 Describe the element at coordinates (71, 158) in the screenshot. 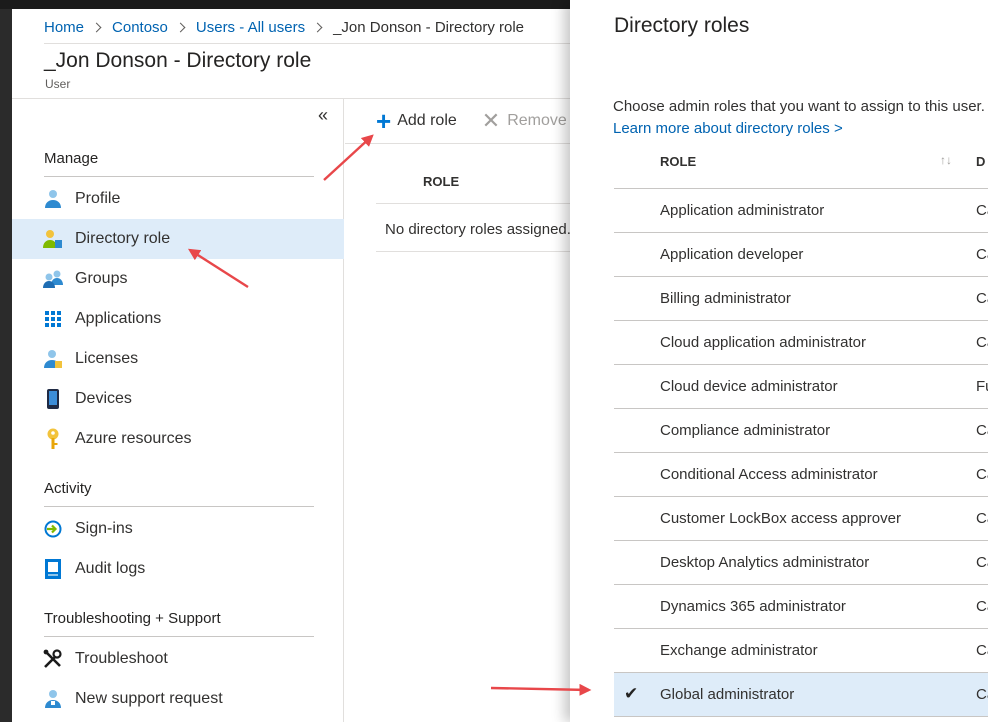

I see `section-manage: Manage` at that location.